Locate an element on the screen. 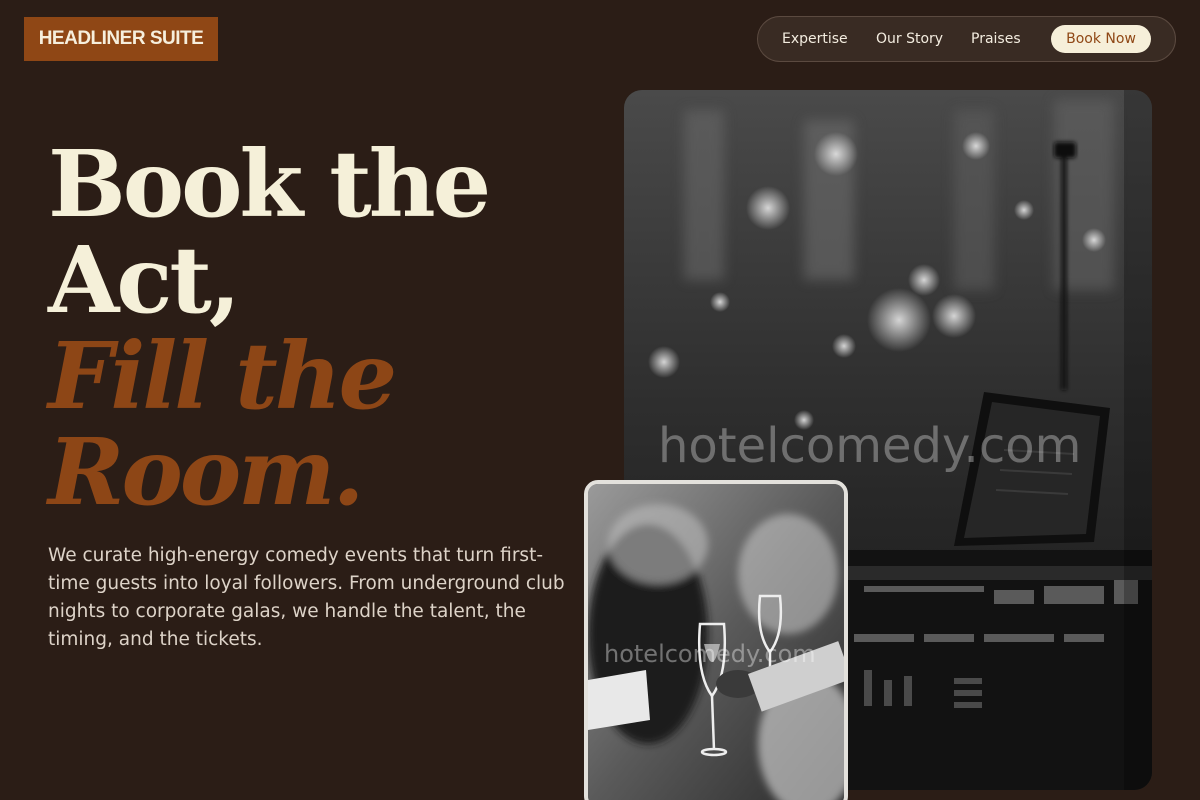 This screenshot has height=800, width=1200. brand-logo-text: HEADLINER SUITE is located at coordinates (121, 38).